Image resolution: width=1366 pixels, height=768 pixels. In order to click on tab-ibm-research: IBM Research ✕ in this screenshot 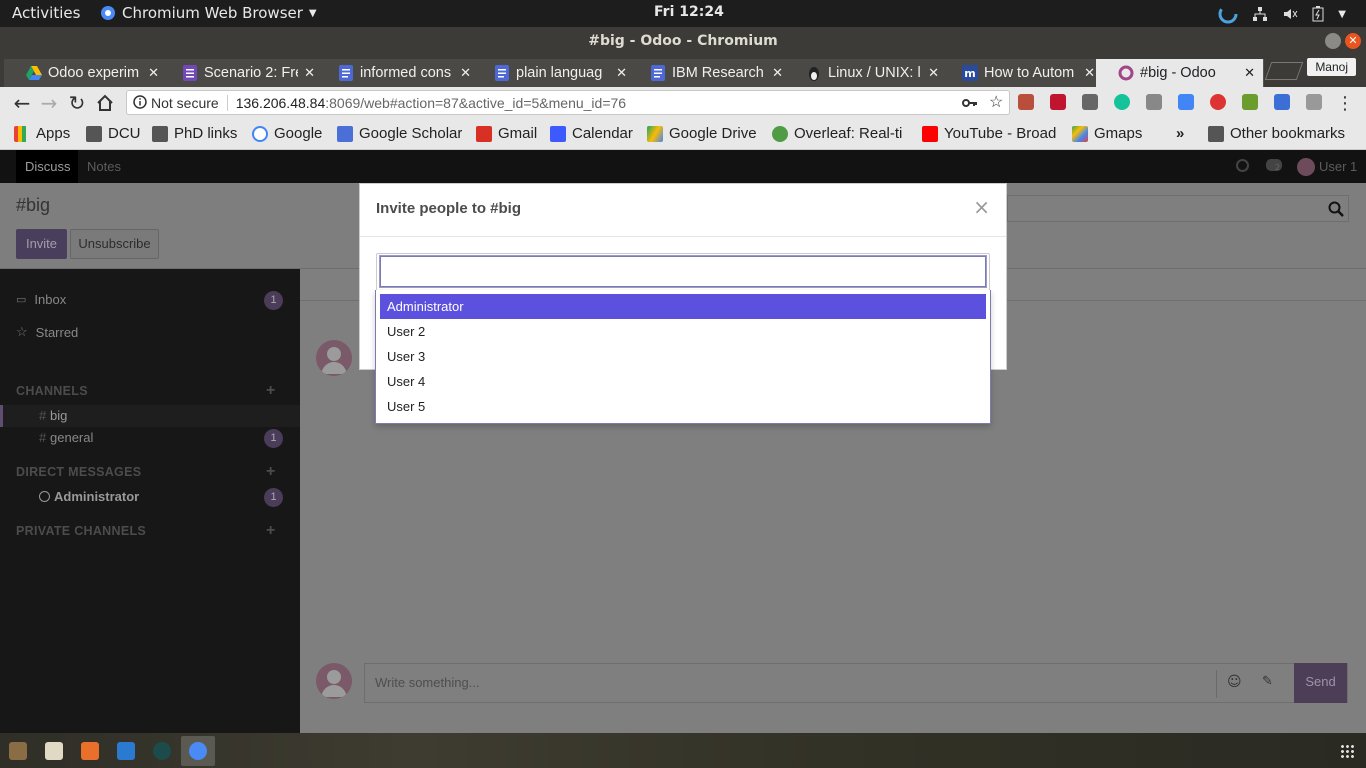, I will do `click(710, 73)`.